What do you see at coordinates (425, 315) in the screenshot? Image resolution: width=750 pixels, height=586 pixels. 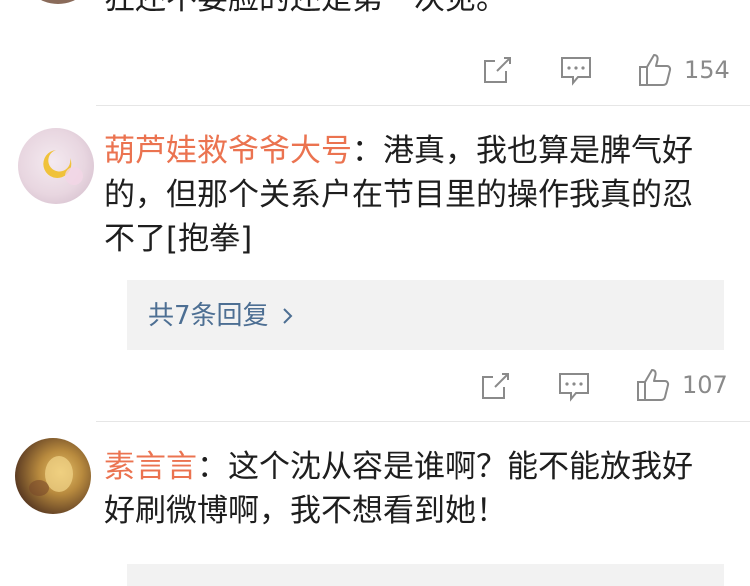 I see `replies-box: 共7条回复` at bounding box center [425, 315].